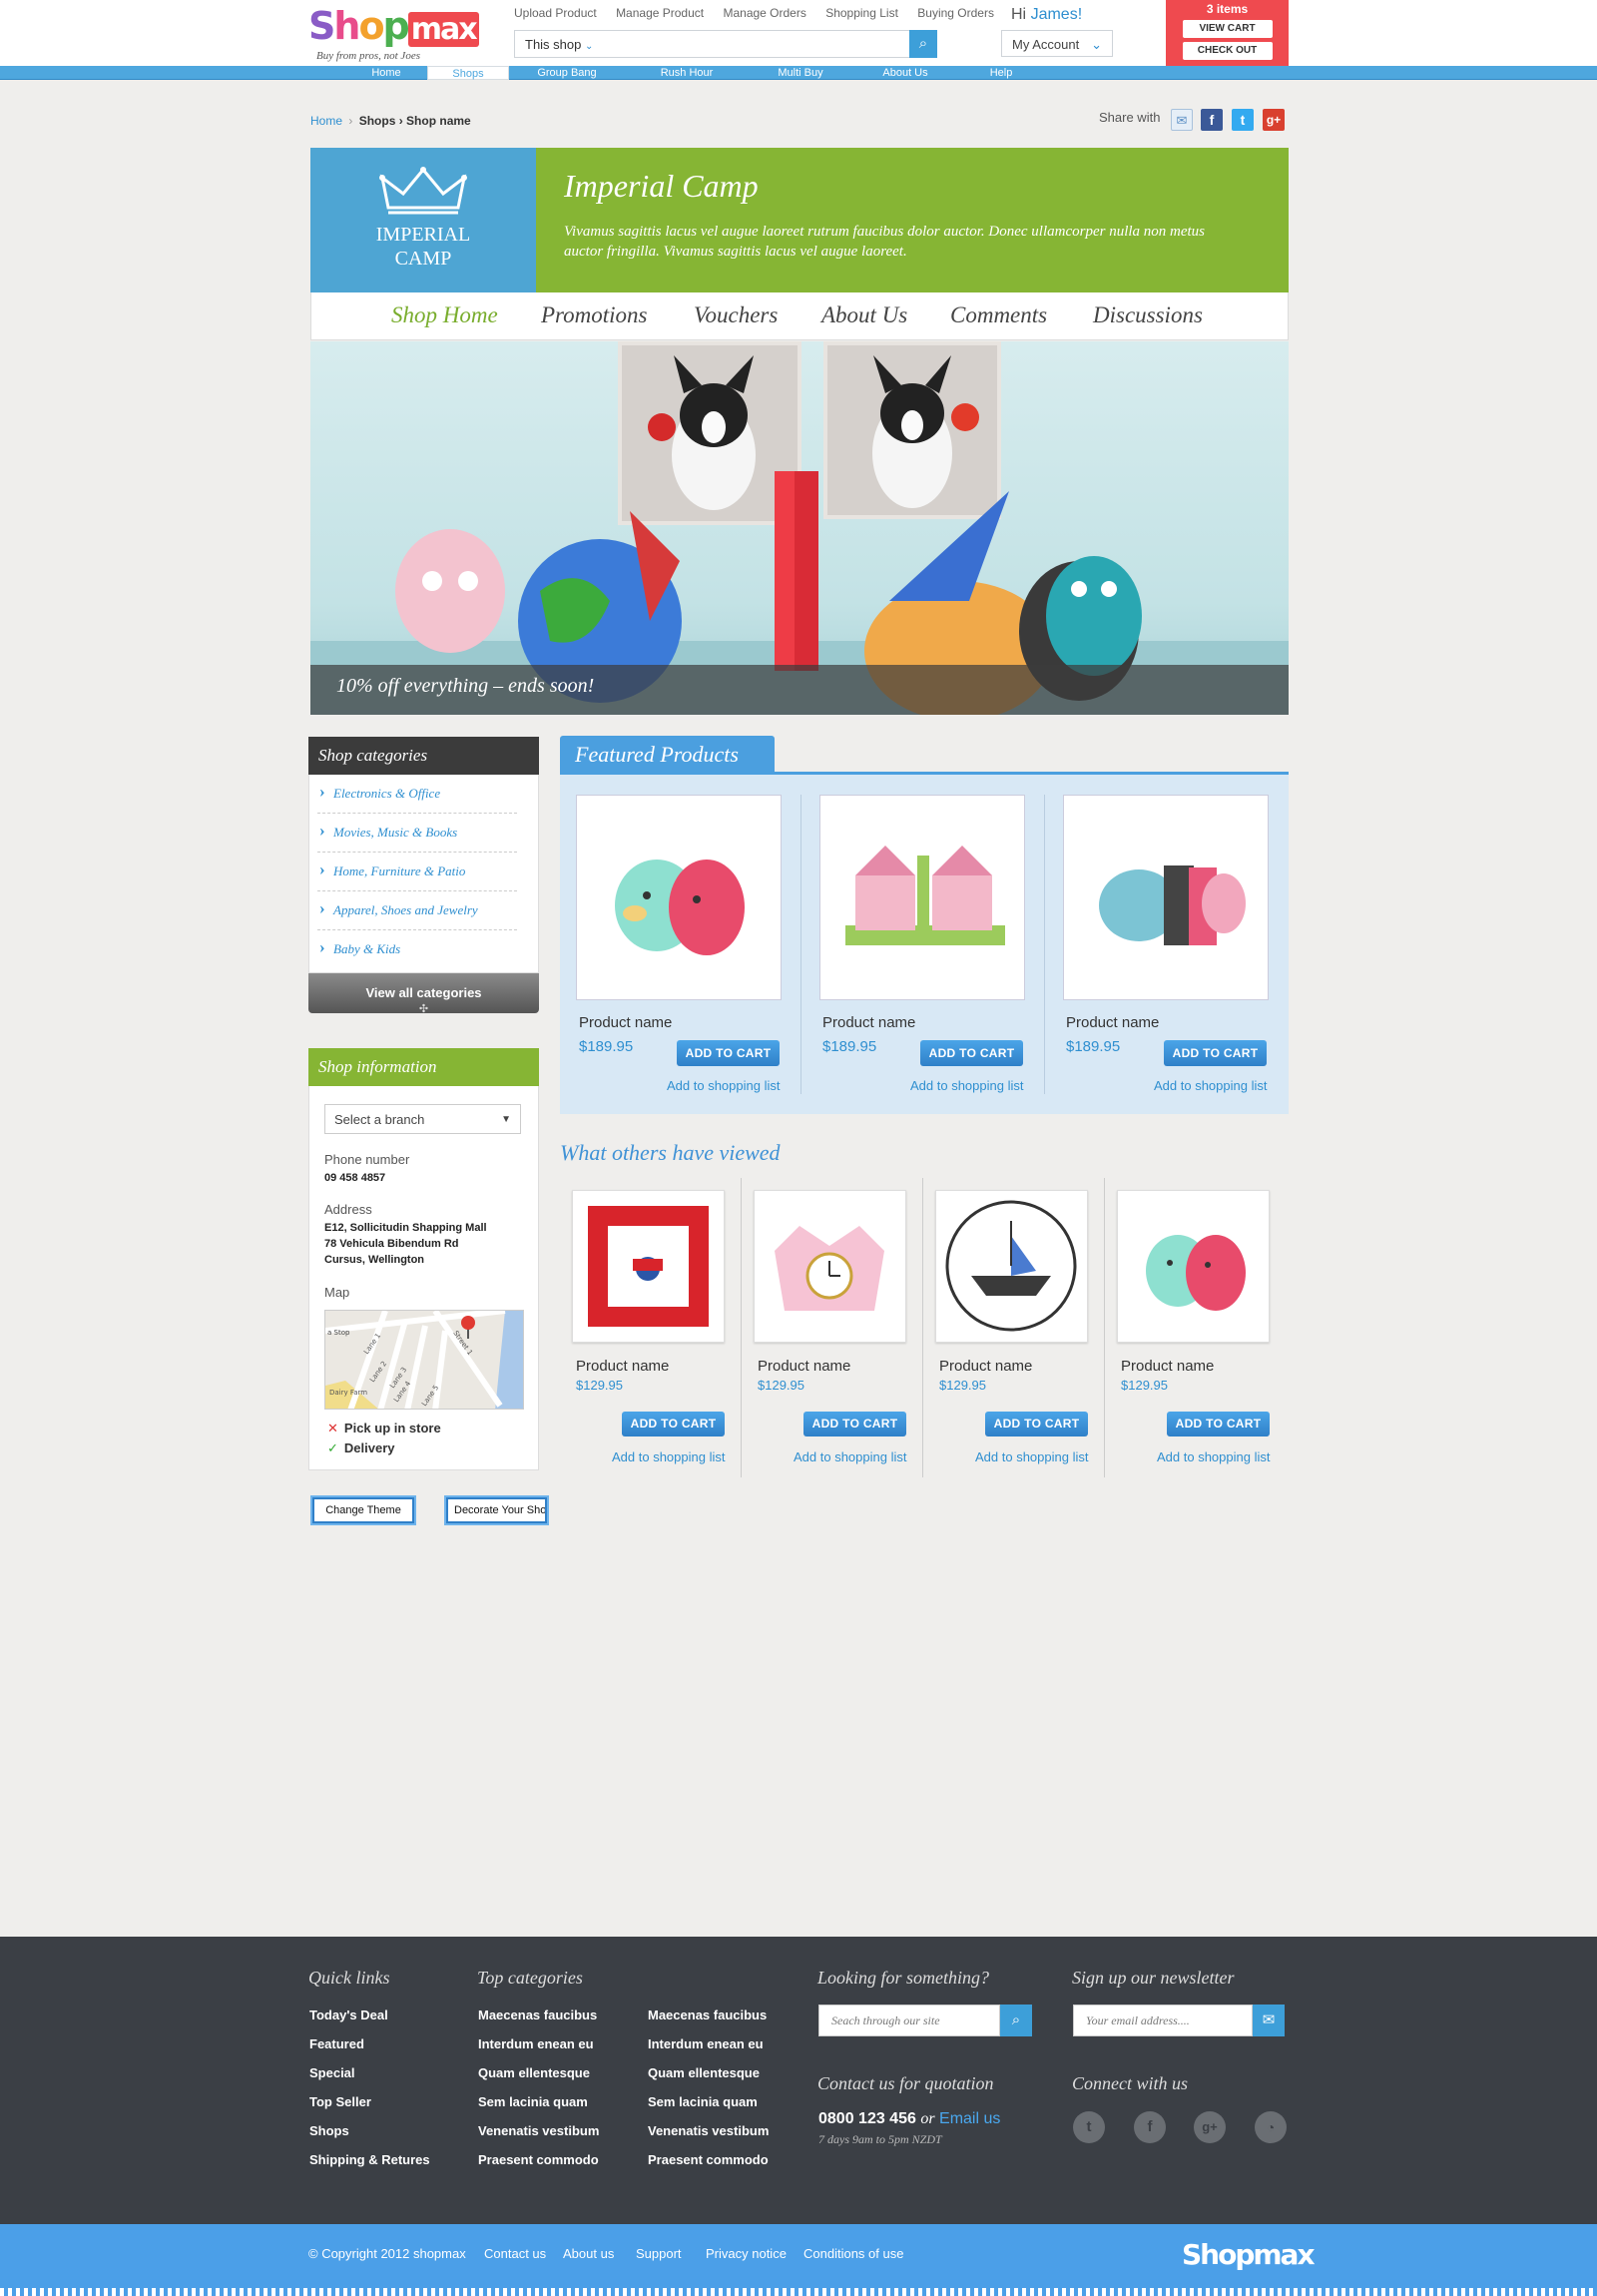 This screenshot has height=2296, width=1597. Describe the element at coordinates (422, 1119) in the screenshot. I see `branch-select: Select a branch ▼` at that location.